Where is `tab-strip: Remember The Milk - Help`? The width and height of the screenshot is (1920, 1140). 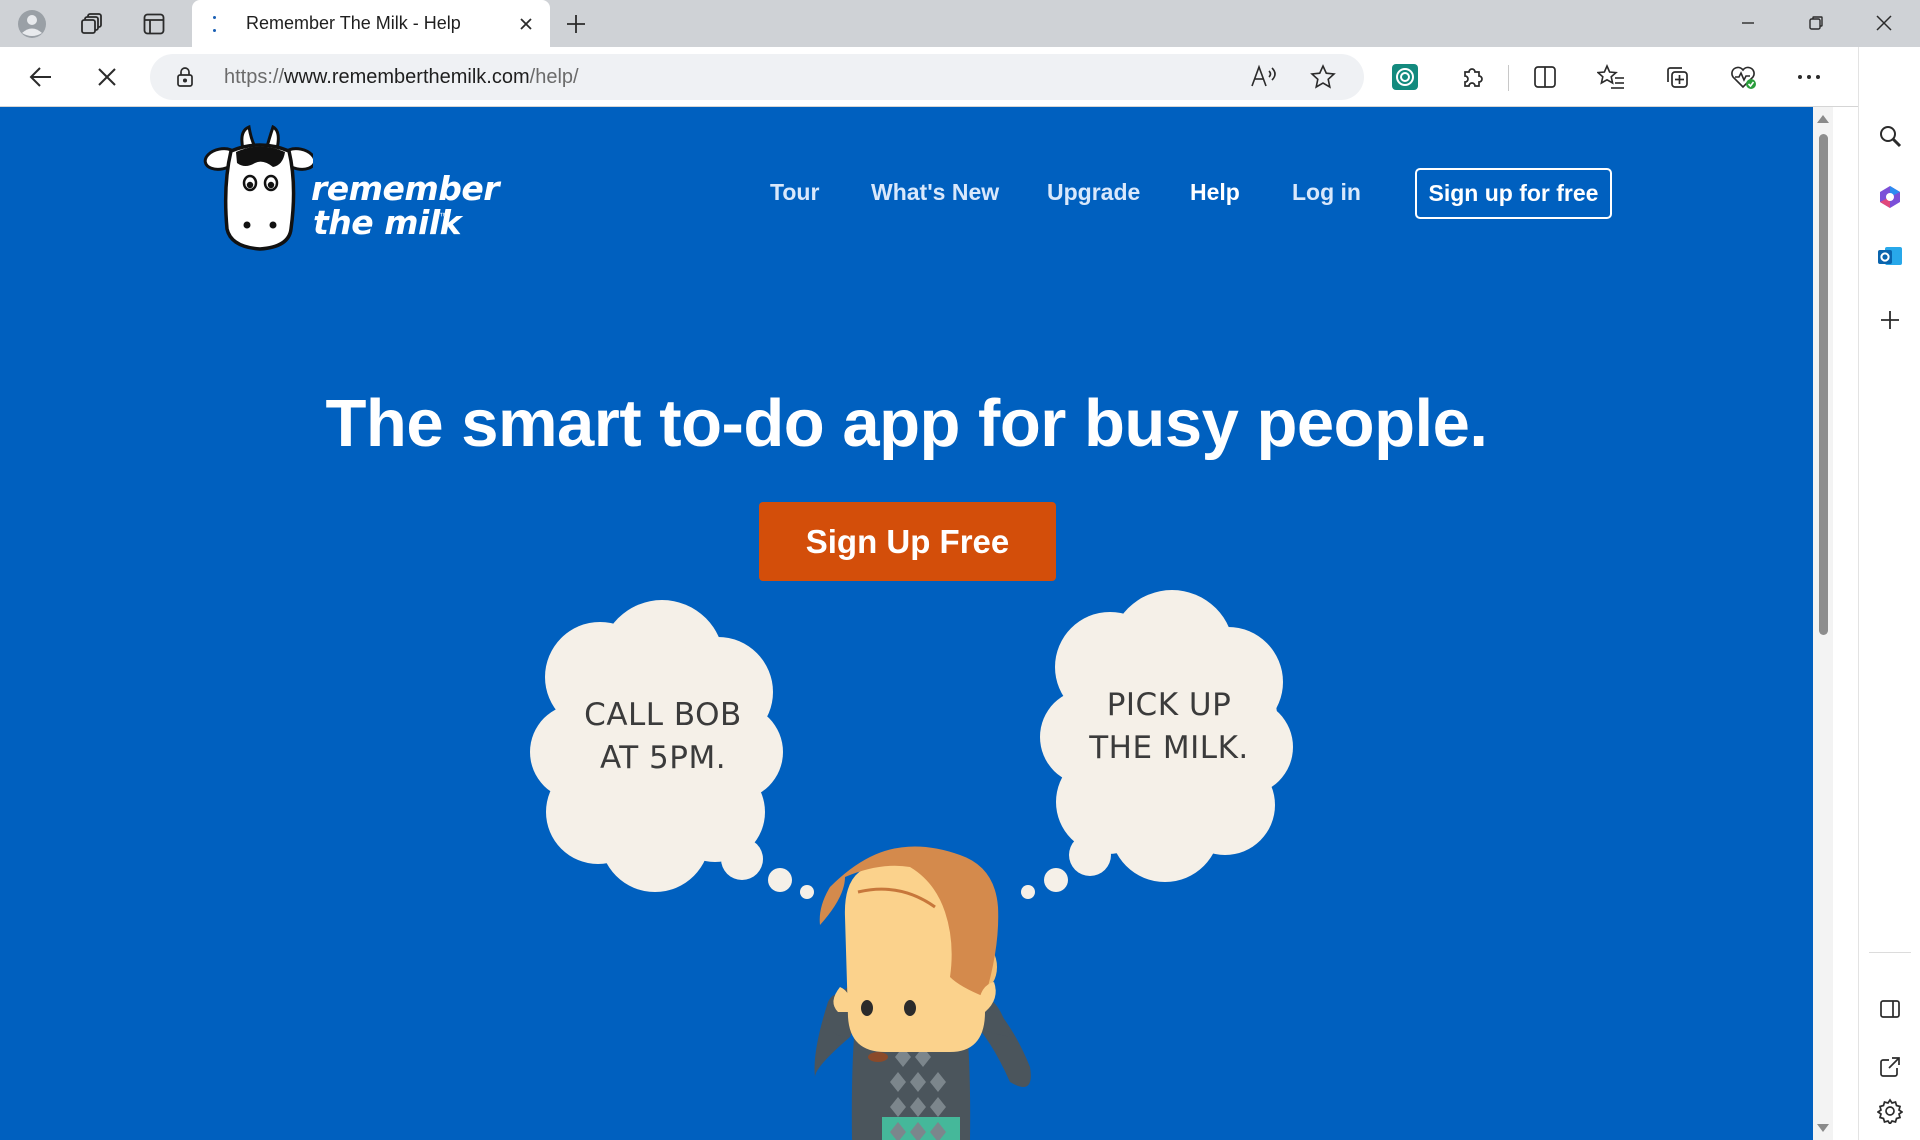 tab-strip: Remember The Milk - Help is located at coordinates (960, 24).